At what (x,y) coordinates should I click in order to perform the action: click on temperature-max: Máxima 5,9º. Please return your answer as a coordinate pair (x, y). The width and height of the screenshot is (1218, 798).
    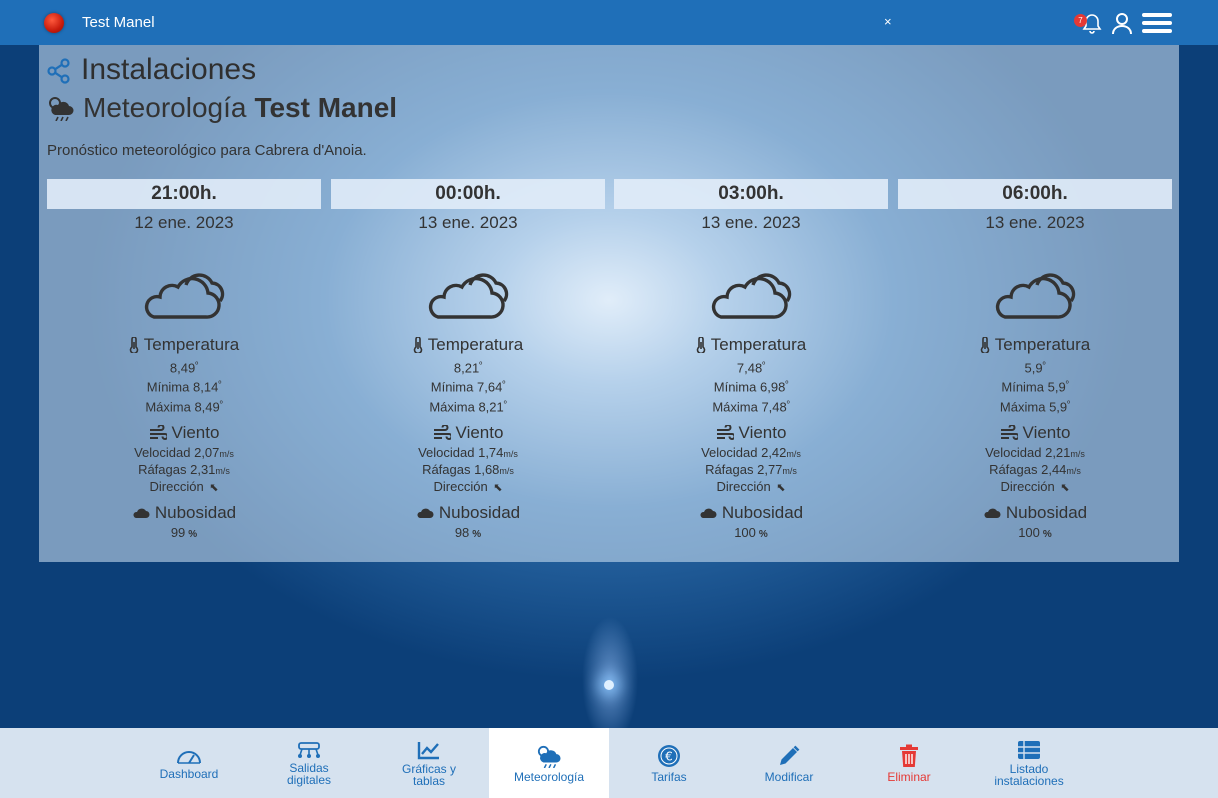
    Looking at the image, I should click on (1035, 406).